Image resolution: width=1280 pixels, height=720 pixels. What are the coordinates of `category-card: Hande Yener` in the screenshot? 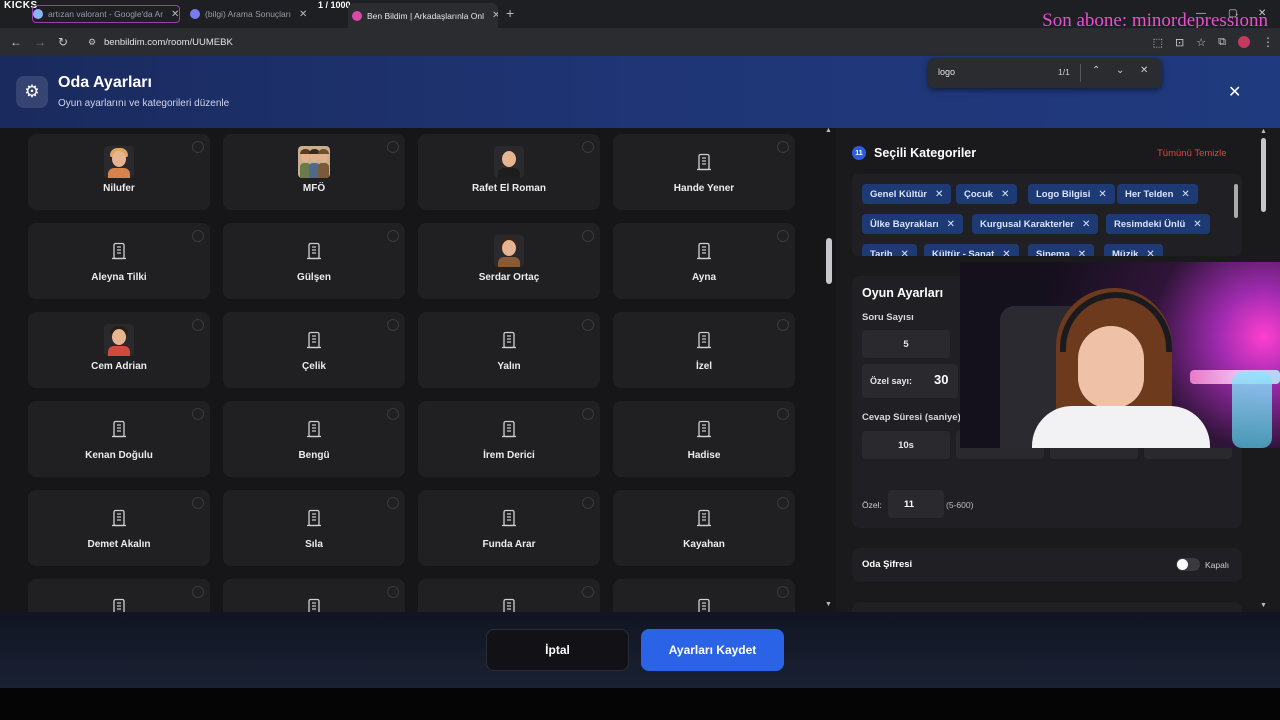 It's located at (704, 172).